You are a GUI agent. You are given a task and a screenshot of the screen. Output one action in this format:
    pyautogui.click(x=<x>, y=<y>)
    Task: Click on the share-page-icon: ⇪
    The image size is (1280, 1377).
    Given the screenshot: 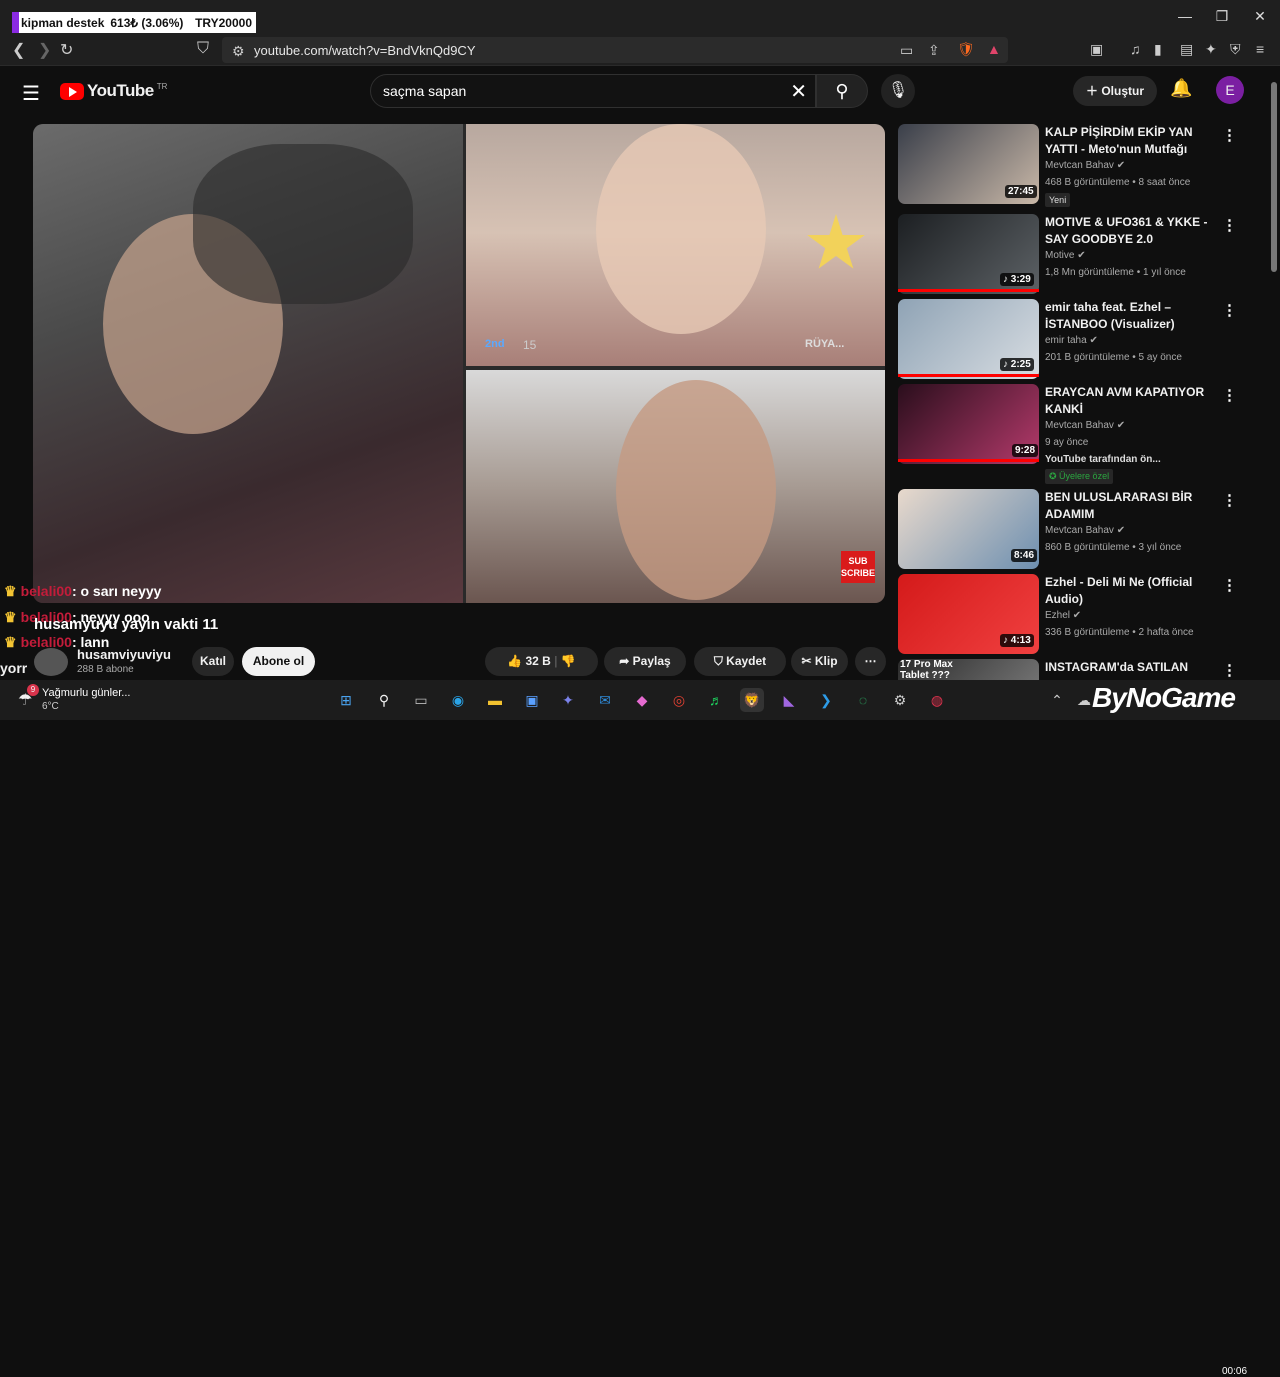 What is the action you would take?
    pyautogui.click(x=934, y=50)
    